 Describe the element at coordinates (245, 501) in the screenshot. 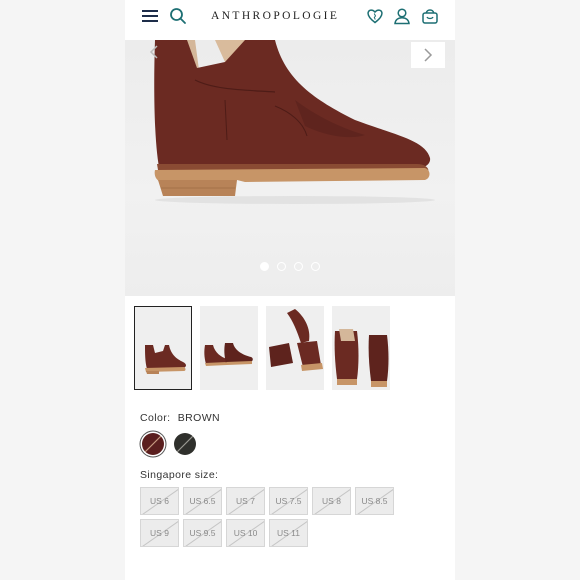

I see `size-option: US 7` at that location.